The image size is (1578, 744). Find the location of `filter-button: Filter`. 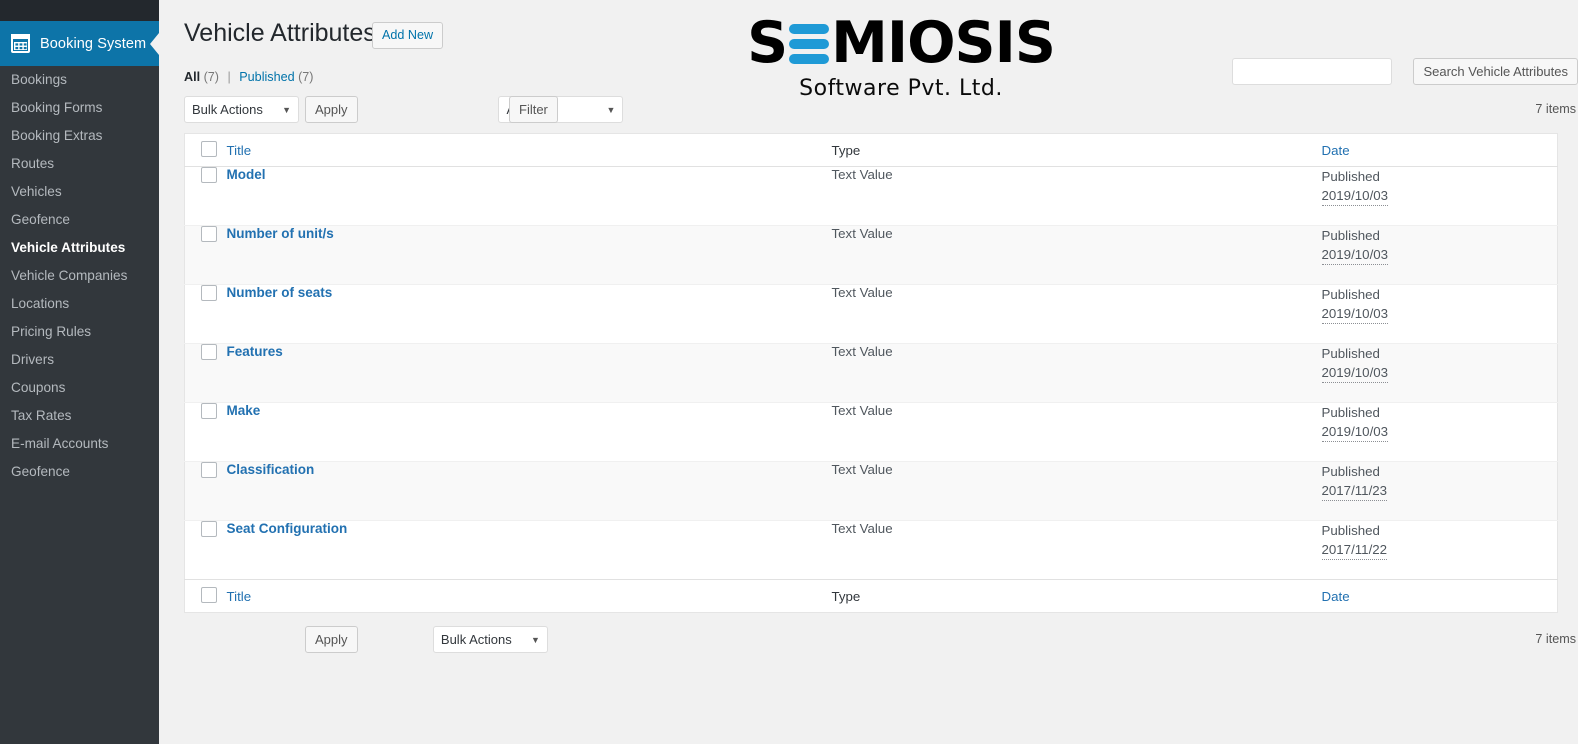

filter-button: Filter is located at coordinates (533, 109).